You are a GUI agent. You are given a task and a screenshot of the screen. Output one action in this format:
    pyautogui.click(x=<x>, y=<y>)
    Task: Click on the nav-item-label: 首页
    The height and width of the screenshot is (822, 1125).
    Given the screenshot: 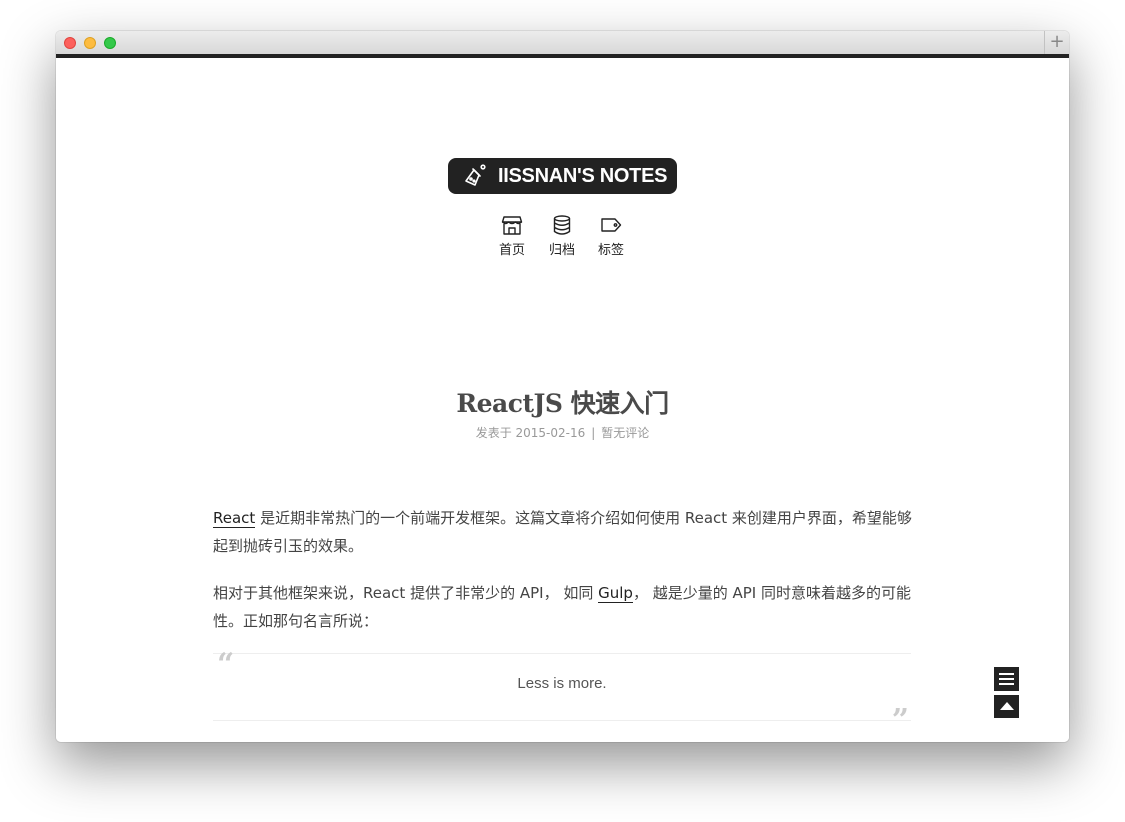 What is the action you would take?
    pyautogui.click(x=511, y=250)
    